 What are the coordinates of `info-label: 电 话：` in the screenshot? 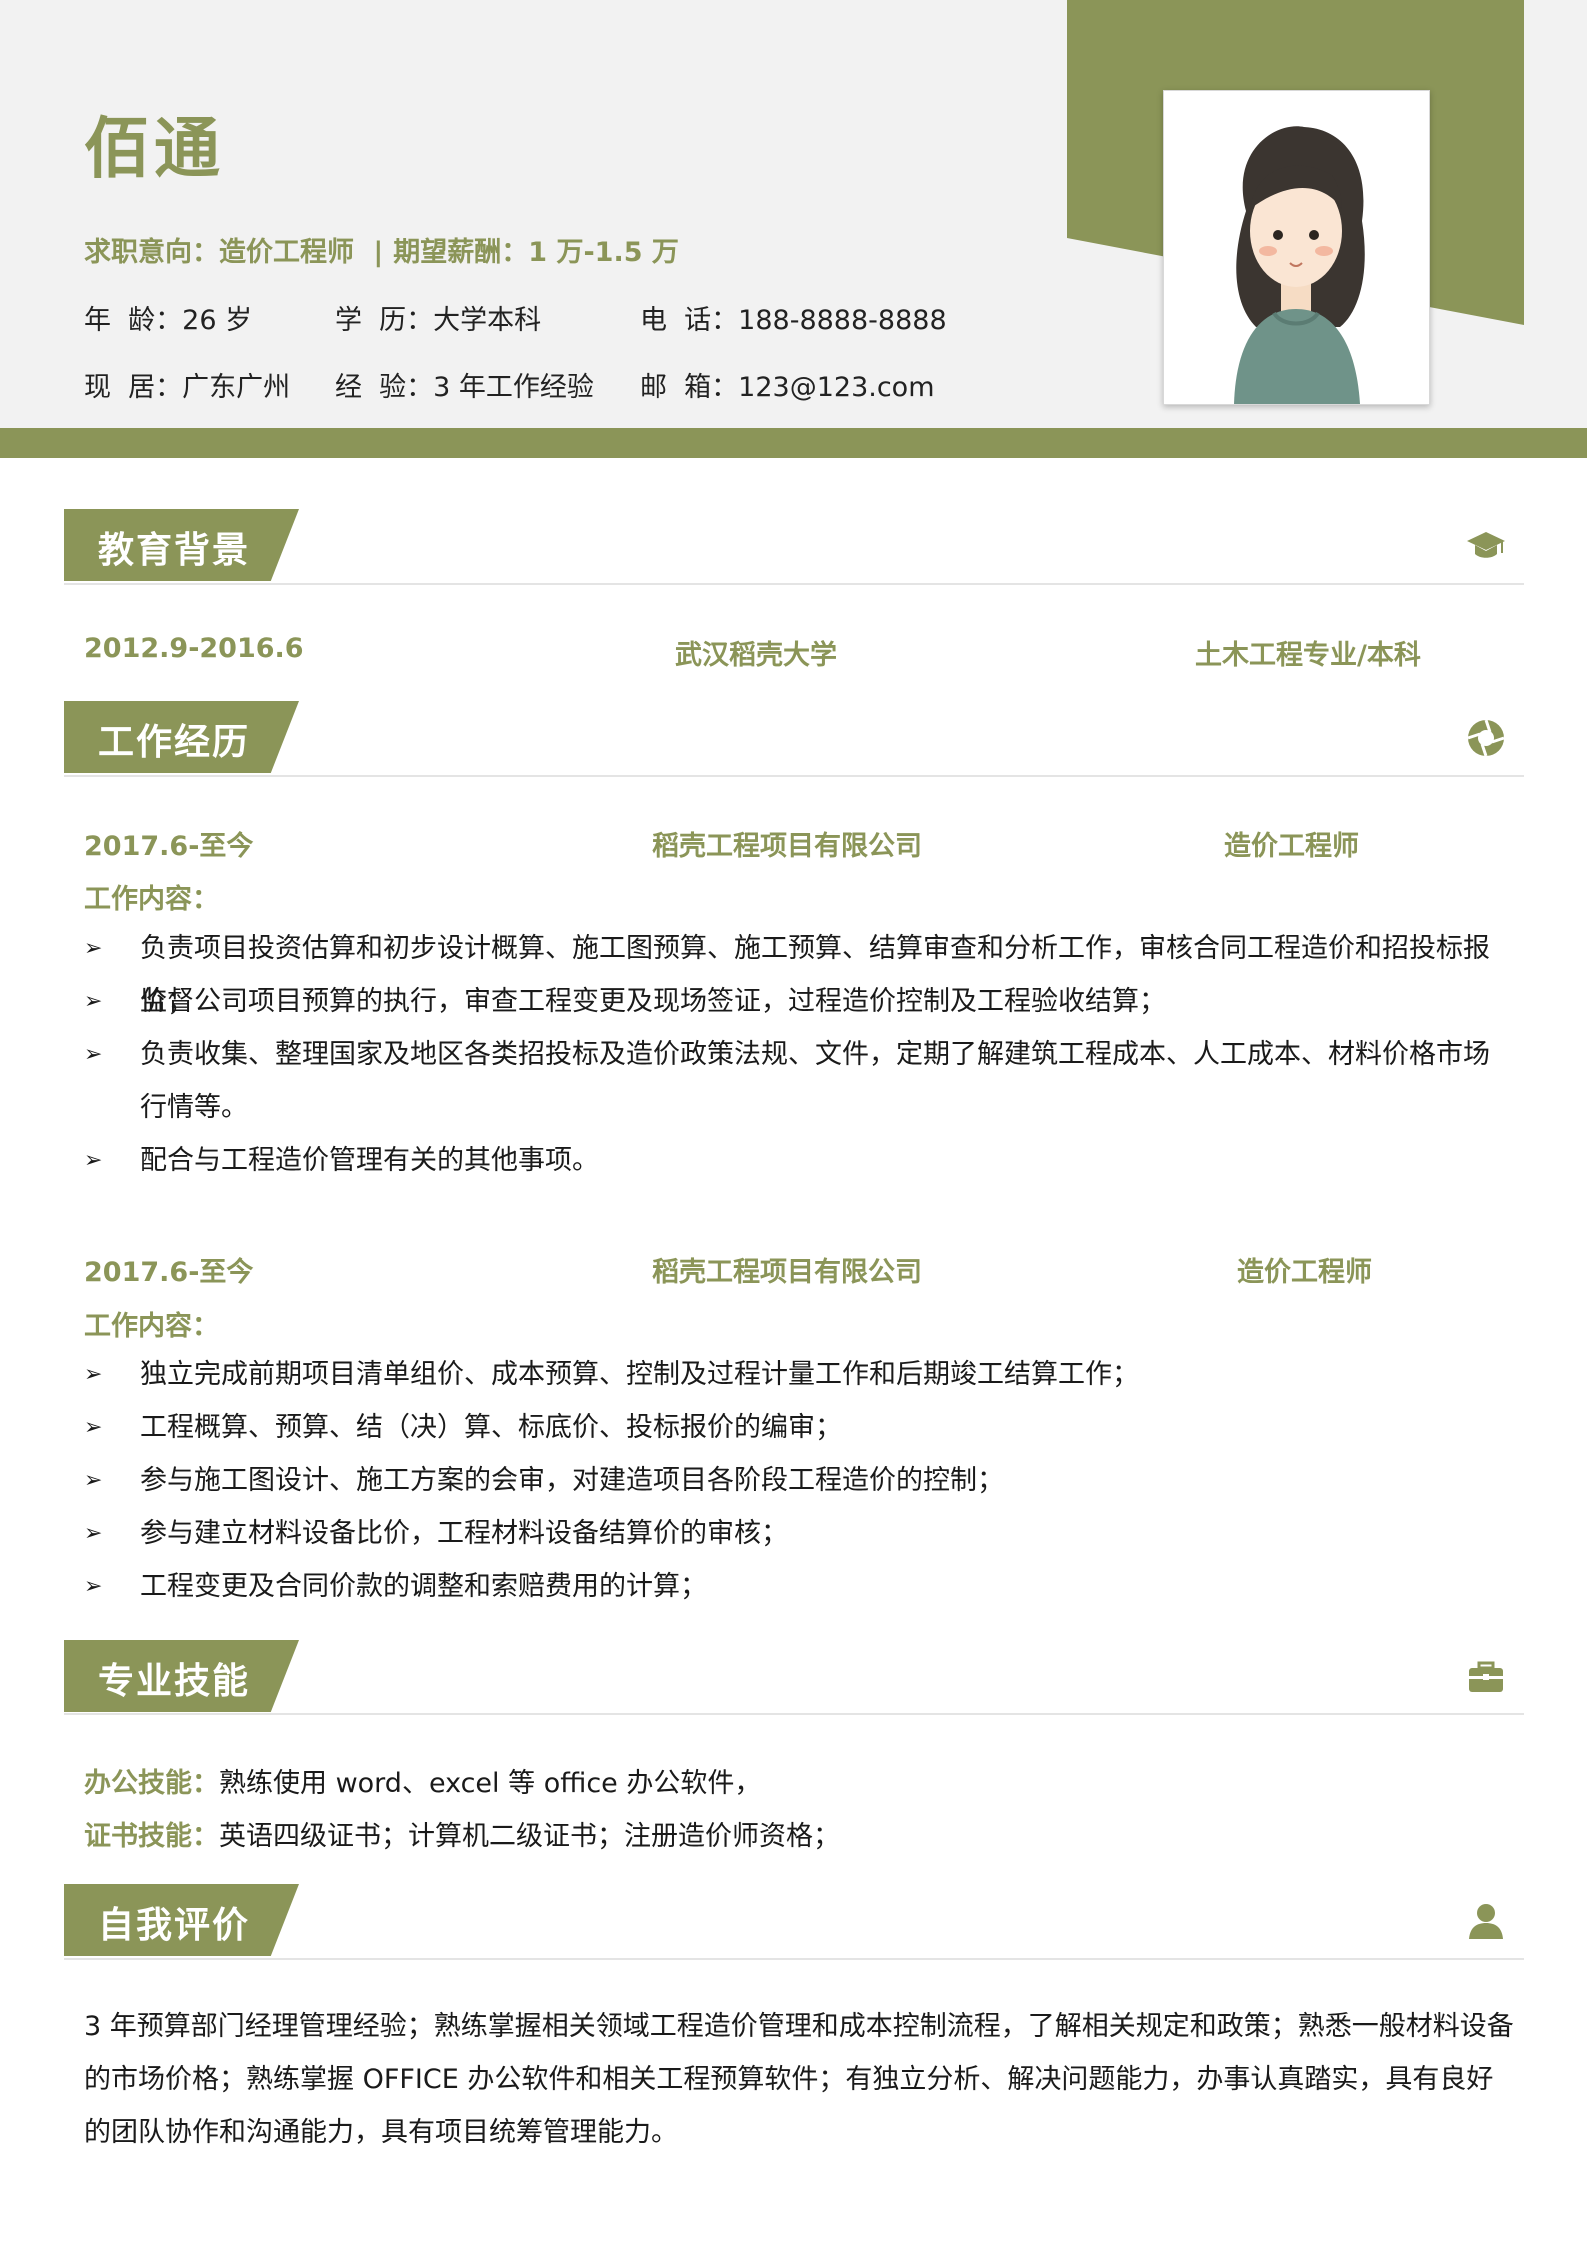 It's located at (689, 320).